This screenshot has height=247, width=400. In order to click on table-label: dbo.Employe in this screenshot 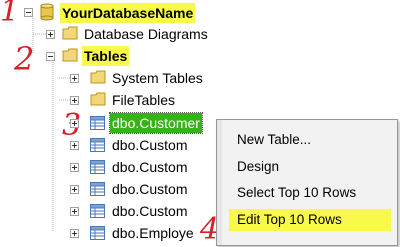, I will do `click(153, 233)`.